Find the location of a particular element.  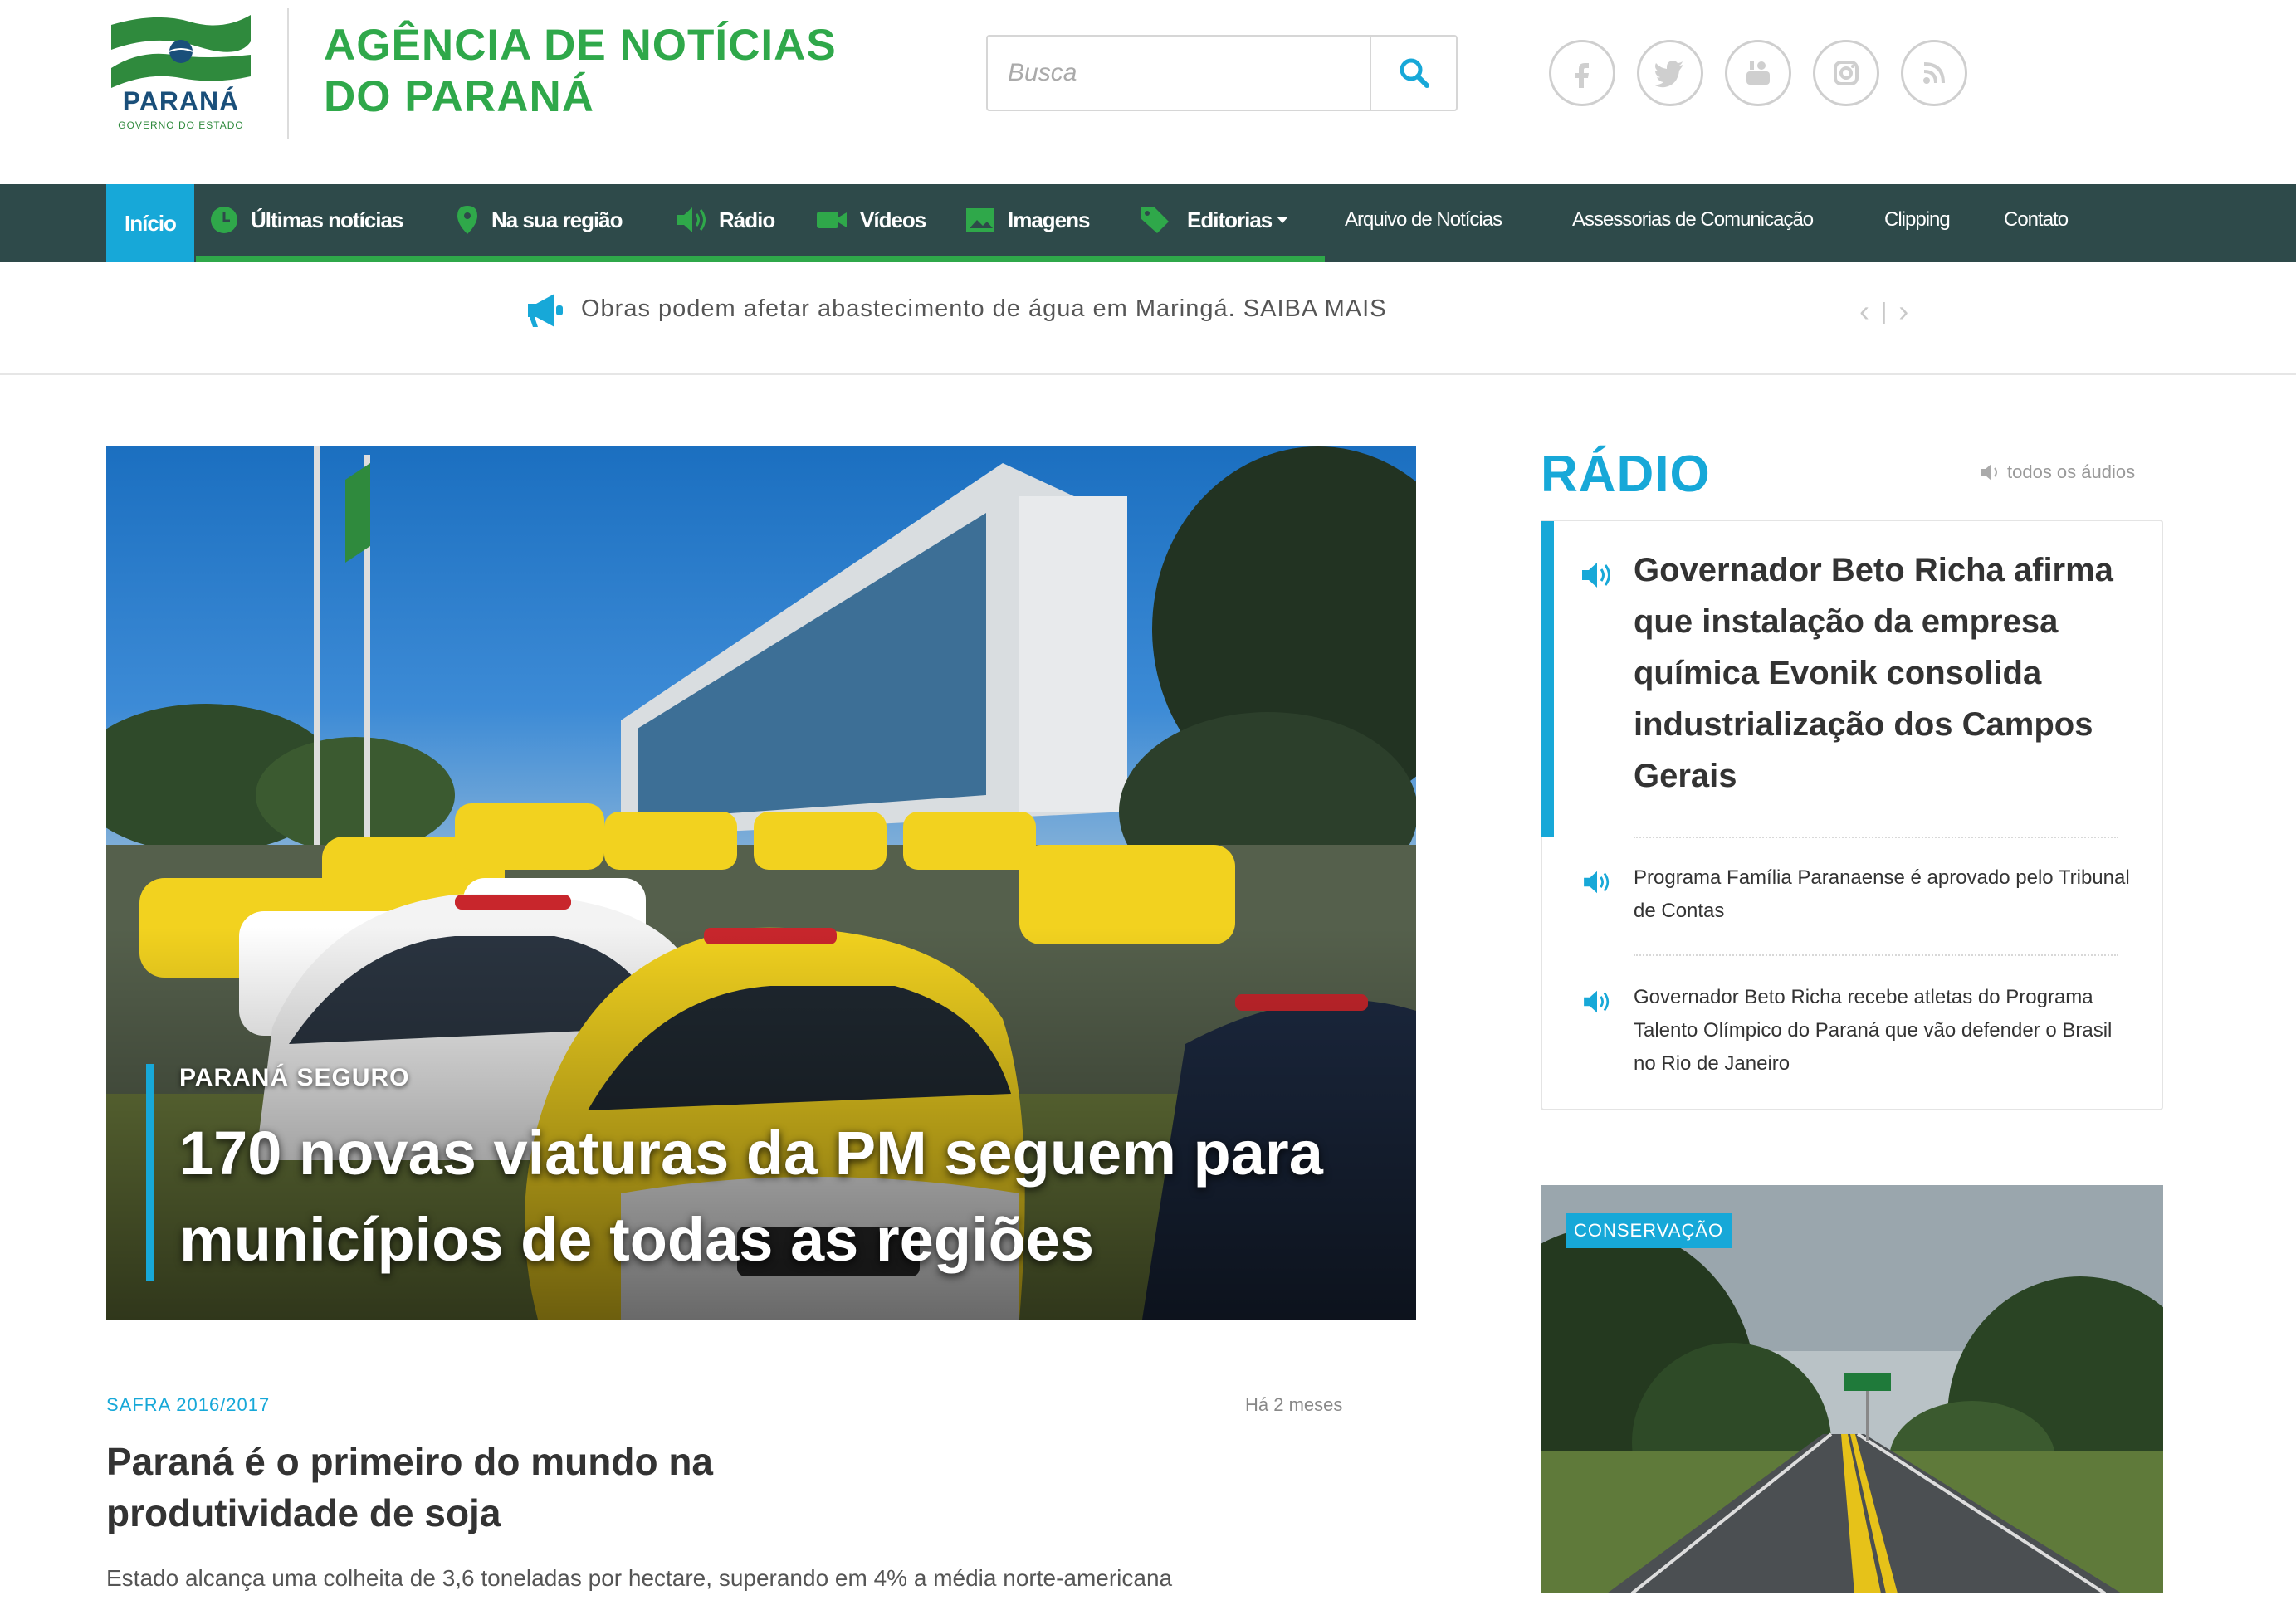

search-icon is located at coordinates (1414, 73).